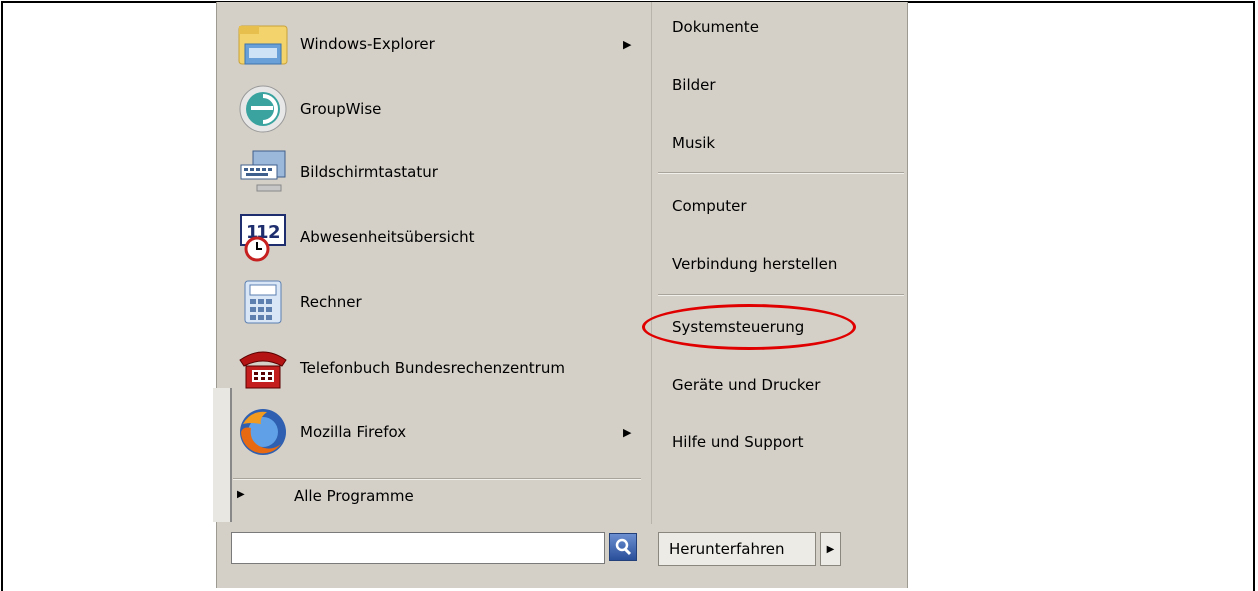  Describe the element at coordinates (263, 109) in the screenshot. I see `groupwise-icon` at that location.